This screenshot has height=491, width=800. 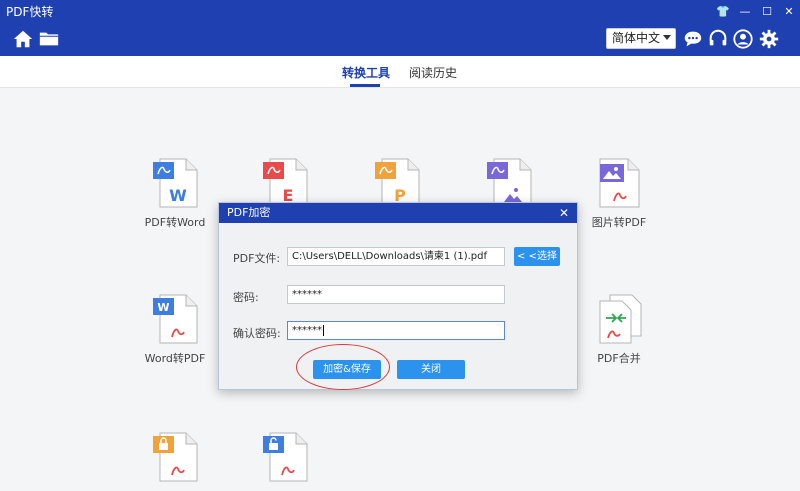 I want to click on tool-pdf-merge: PDF合并, so click(x=619, y=330).